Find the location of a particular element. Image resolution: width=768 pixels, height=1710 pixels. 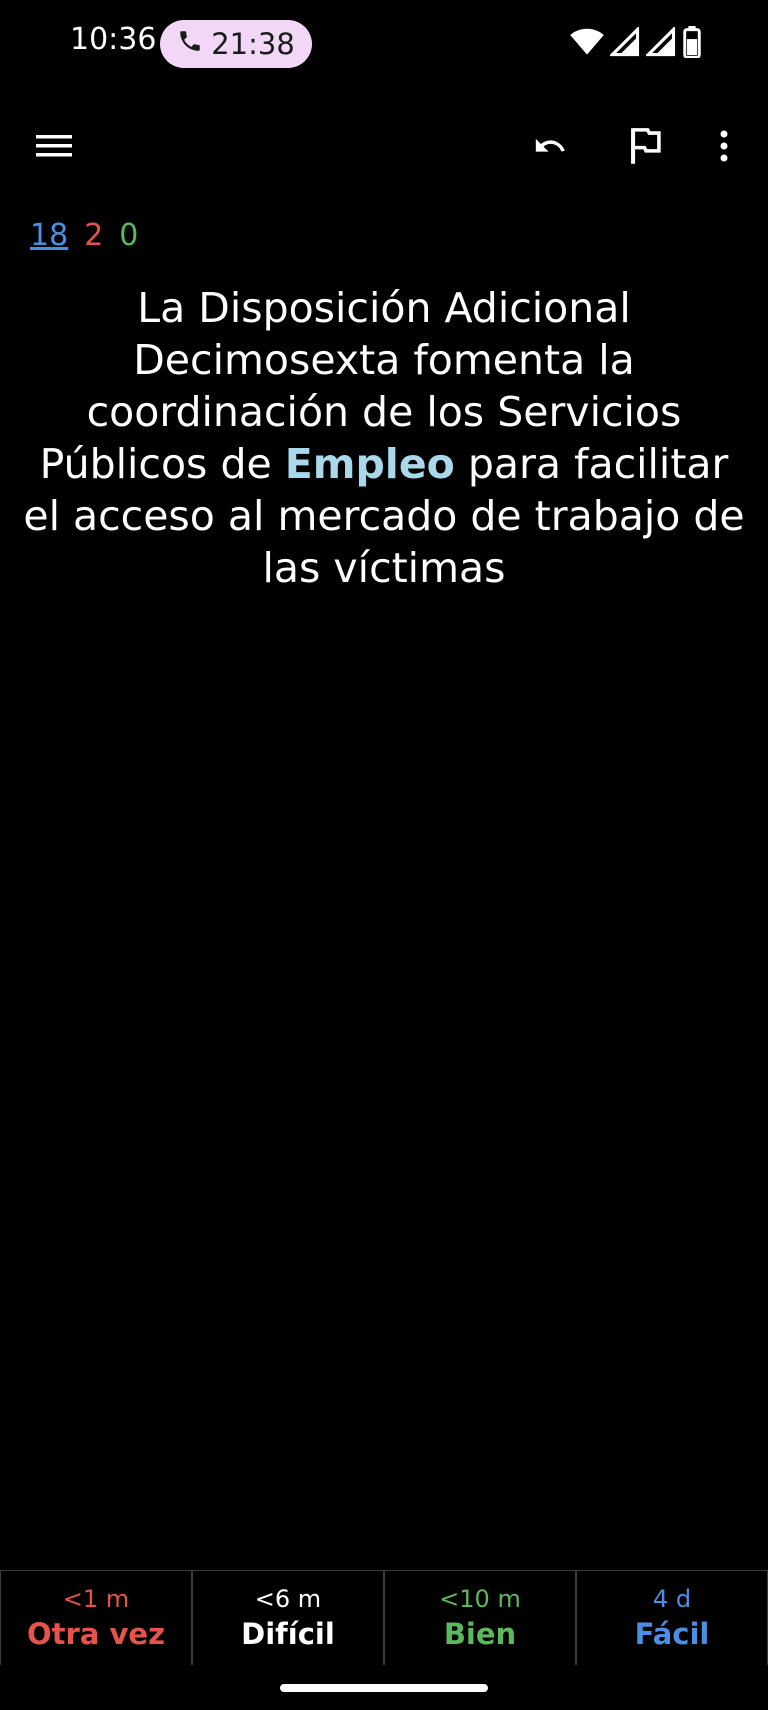

status-icons is located at coordinates (636, 43).